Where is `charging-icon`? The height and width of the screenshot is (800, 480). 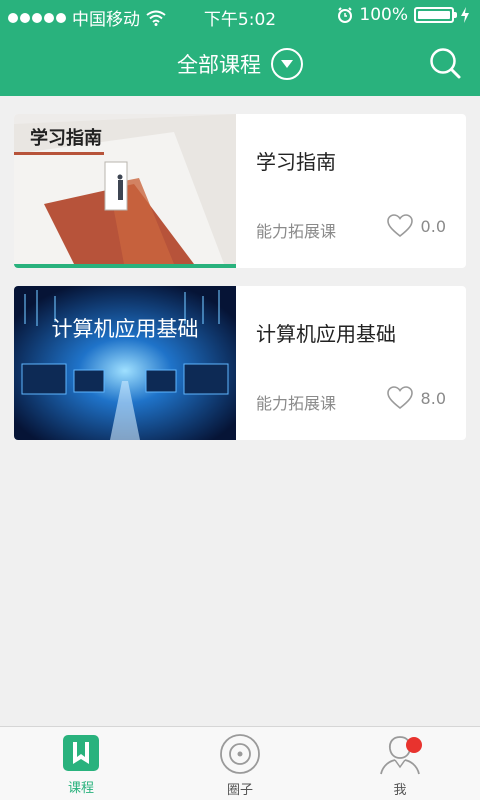 charging-icon is located at coordinates (465, 15).